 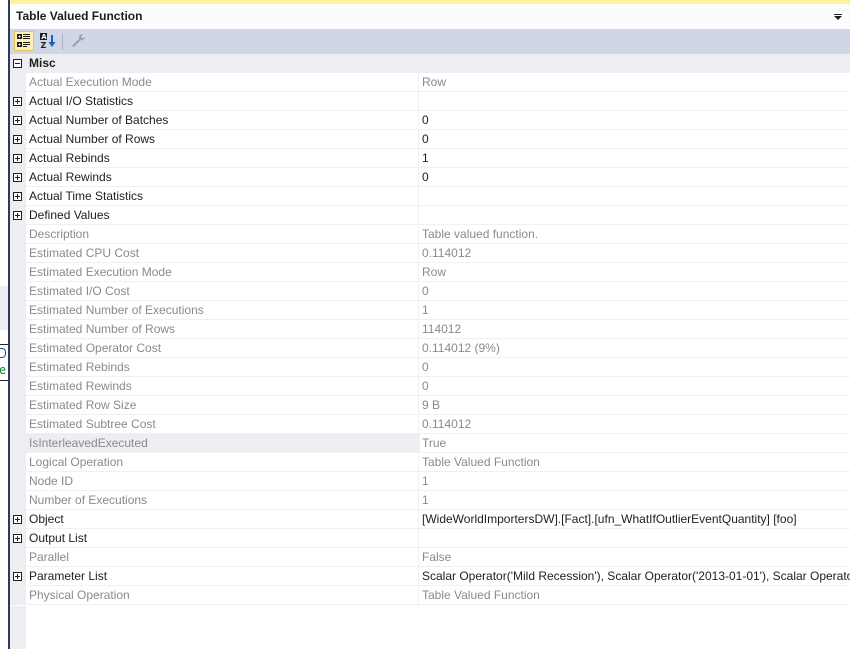 I want to click on object-selector: Table Valued Function, so click(x=430, y=16).